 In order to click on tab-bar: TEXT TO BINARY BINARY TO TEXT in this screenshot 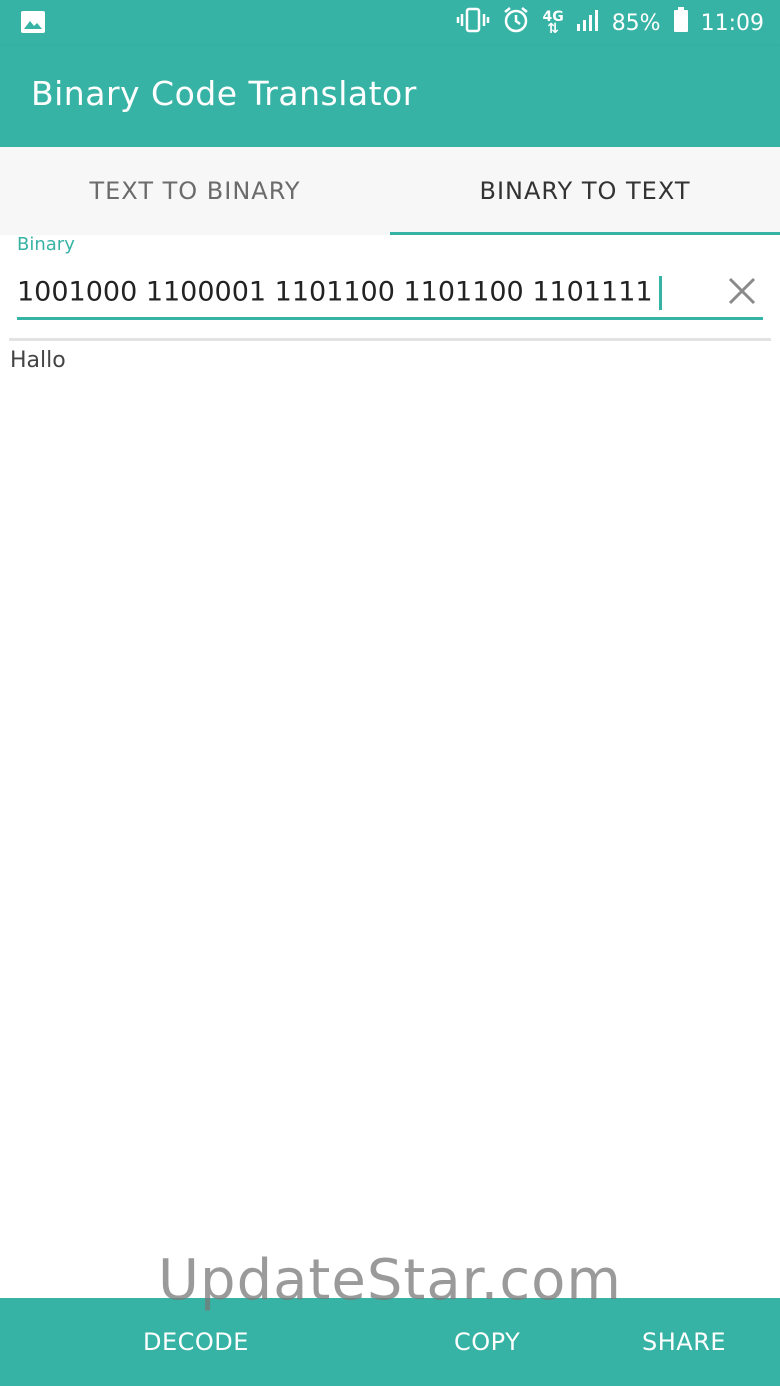, I will do `click(390, 191)`.